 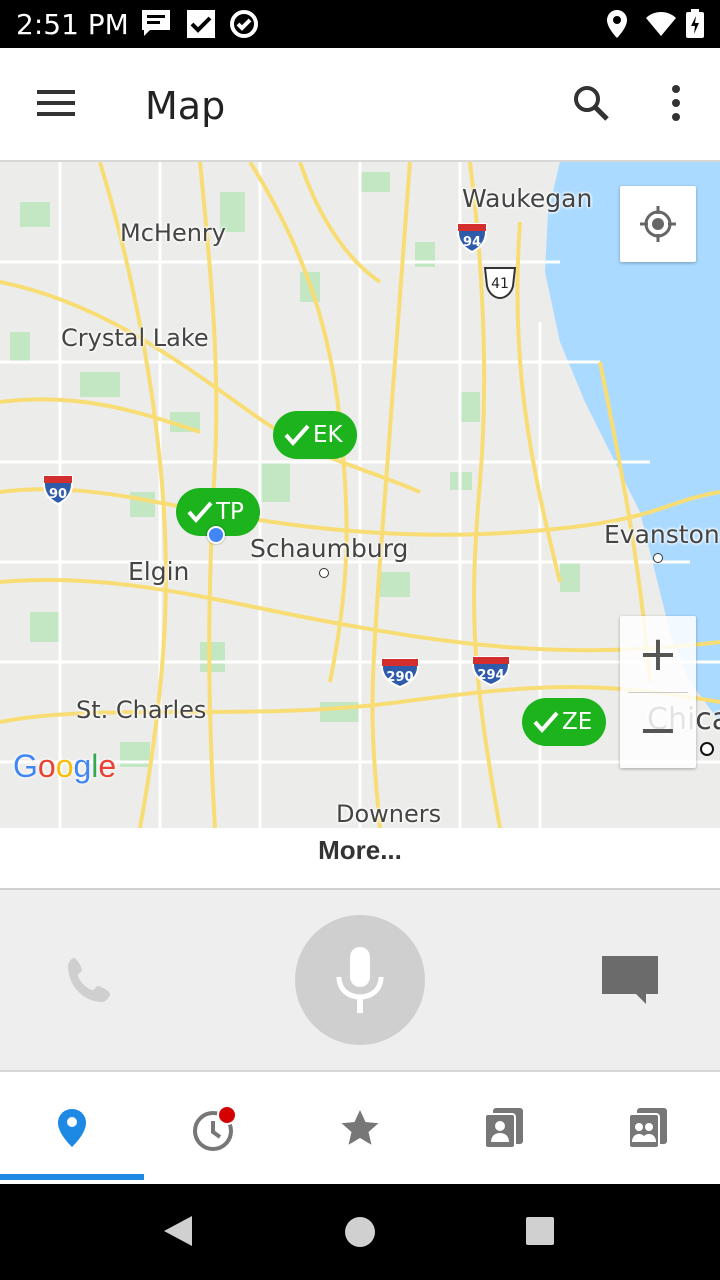 I want to click on interstate-shield-icon: 294, so click(x=491, y=671).